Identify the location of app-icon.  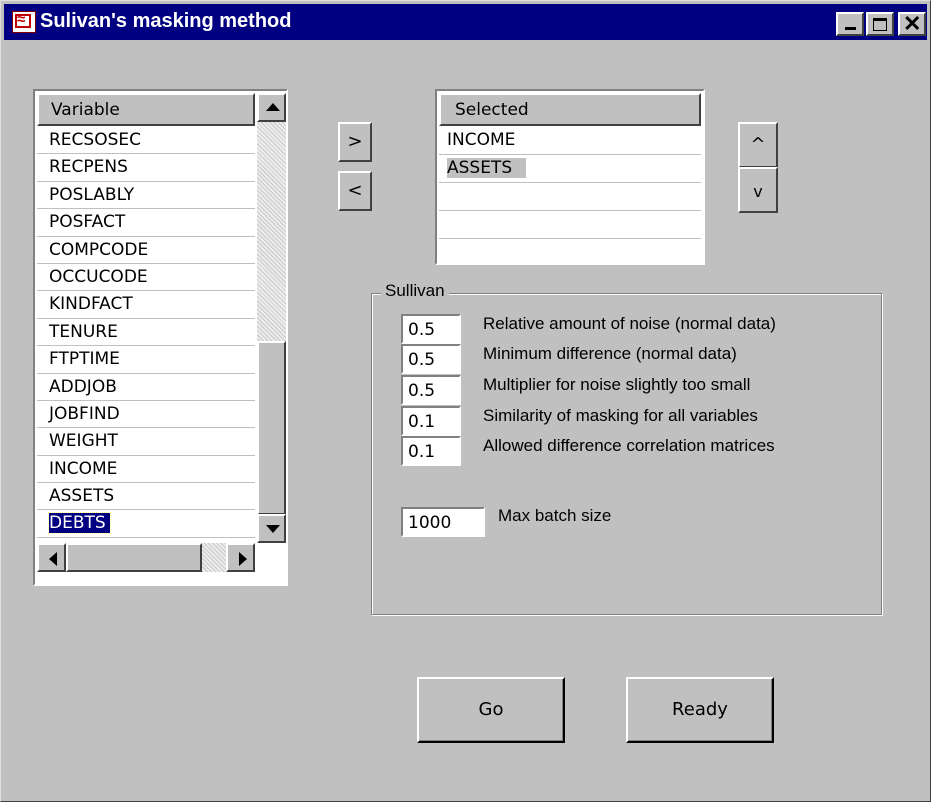
(24, 22).